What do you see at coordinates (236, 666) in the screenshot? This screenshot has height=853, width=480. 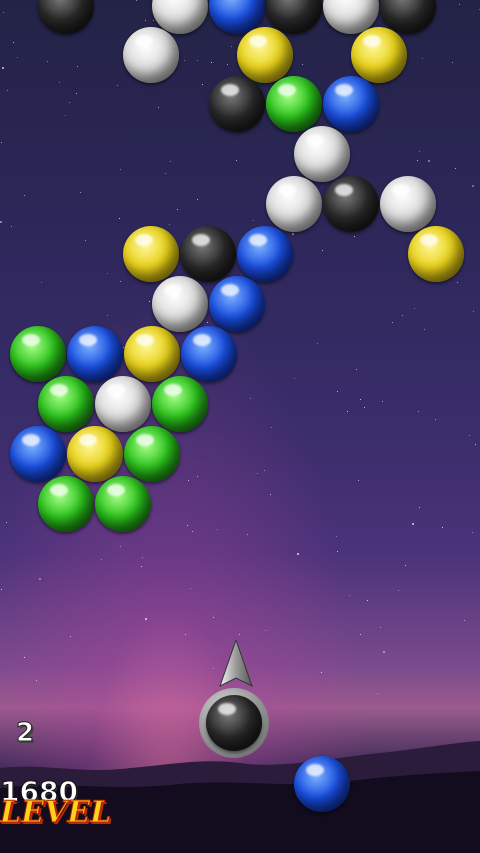 I see `aim-arrow-icon` at bounding box center [236, 666].